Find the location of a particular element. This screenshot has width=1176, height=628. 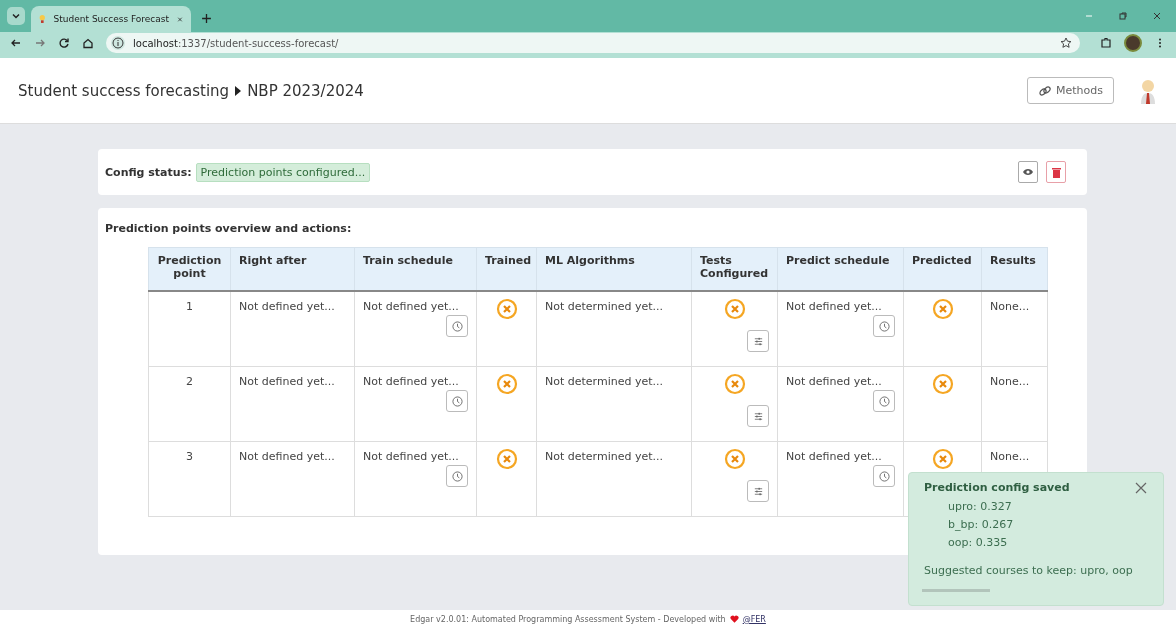

column-header: Trained is located at coordinates (506, 269).